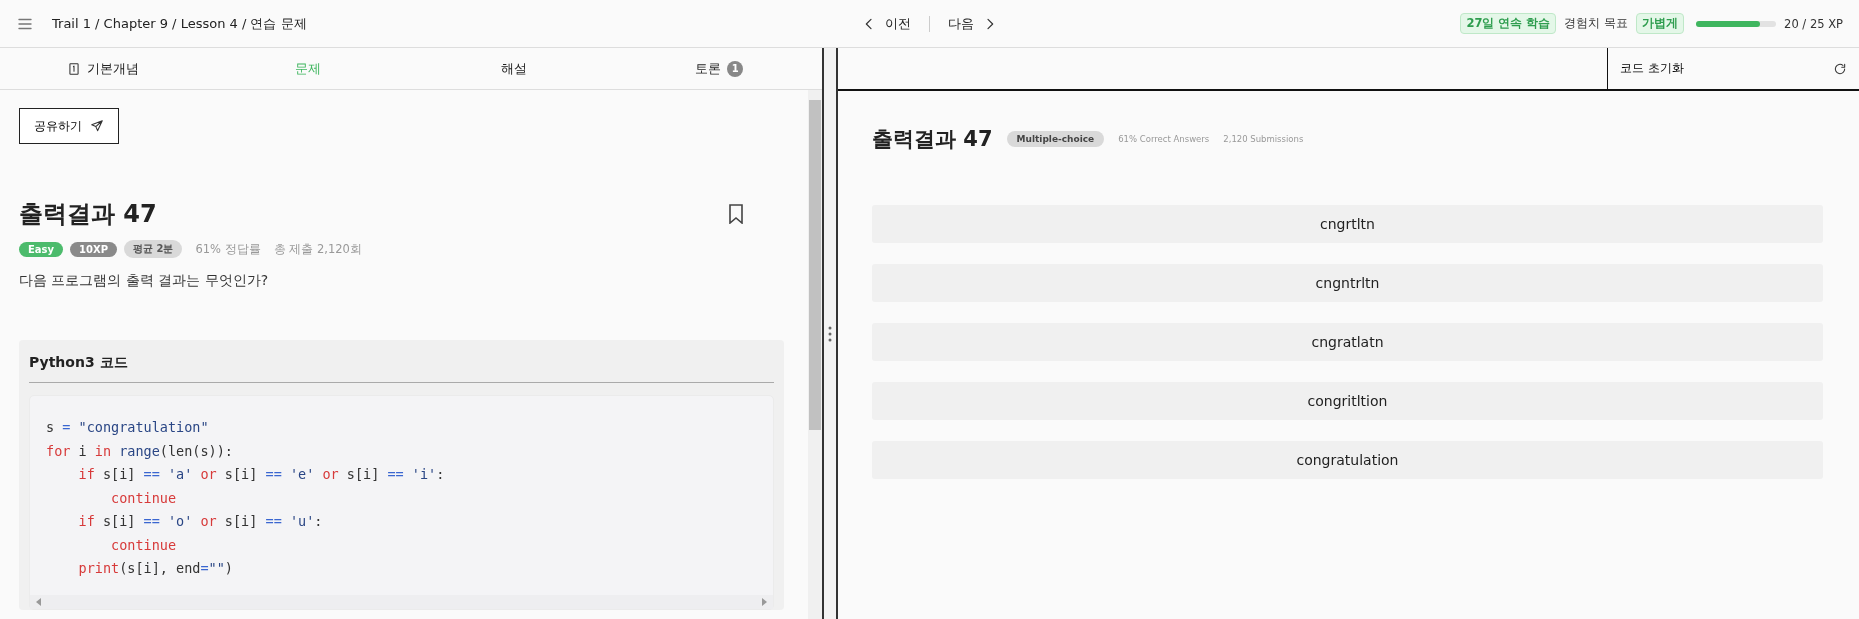 This screenshot has width=1859, height=619. What do you see at coordinates (1508, 23) in the screenshot?
I see `streak-tag: 27일 연속 학습` at bounding box center [1508, 23].